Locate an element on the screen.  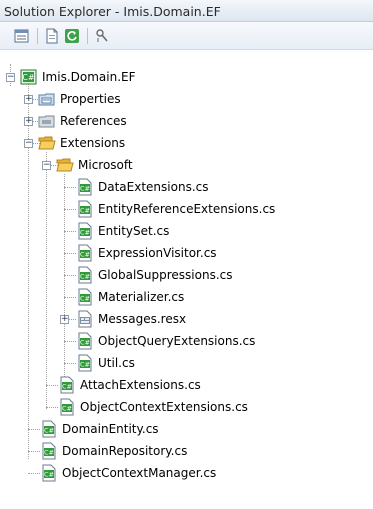
tree-item-label: Extensions is located at coordinates (93, 143).